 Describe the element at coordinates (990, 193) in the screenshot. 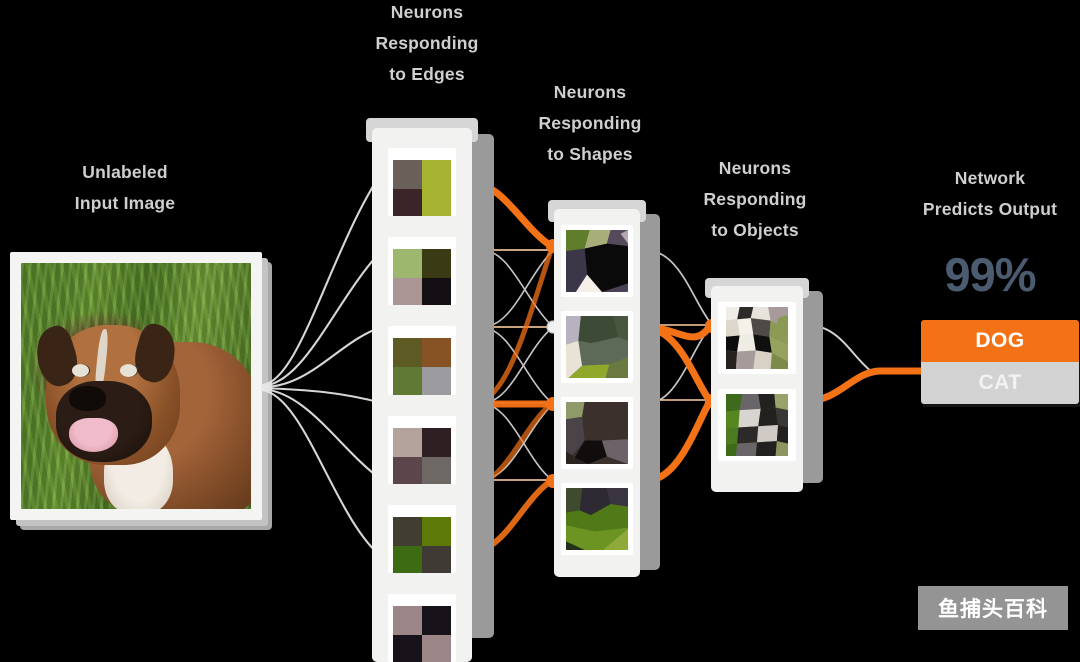

I see `label-network-output: Network Predicts Output` at that location.